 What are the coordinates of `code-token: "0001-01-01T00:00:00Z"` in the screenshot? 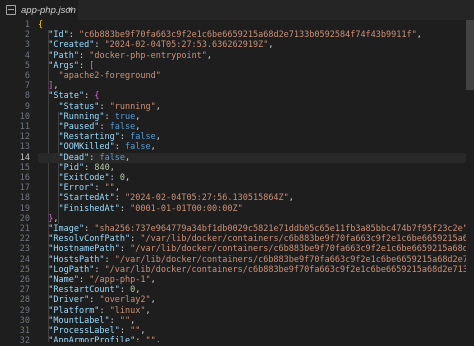 It's located at (186, 208).